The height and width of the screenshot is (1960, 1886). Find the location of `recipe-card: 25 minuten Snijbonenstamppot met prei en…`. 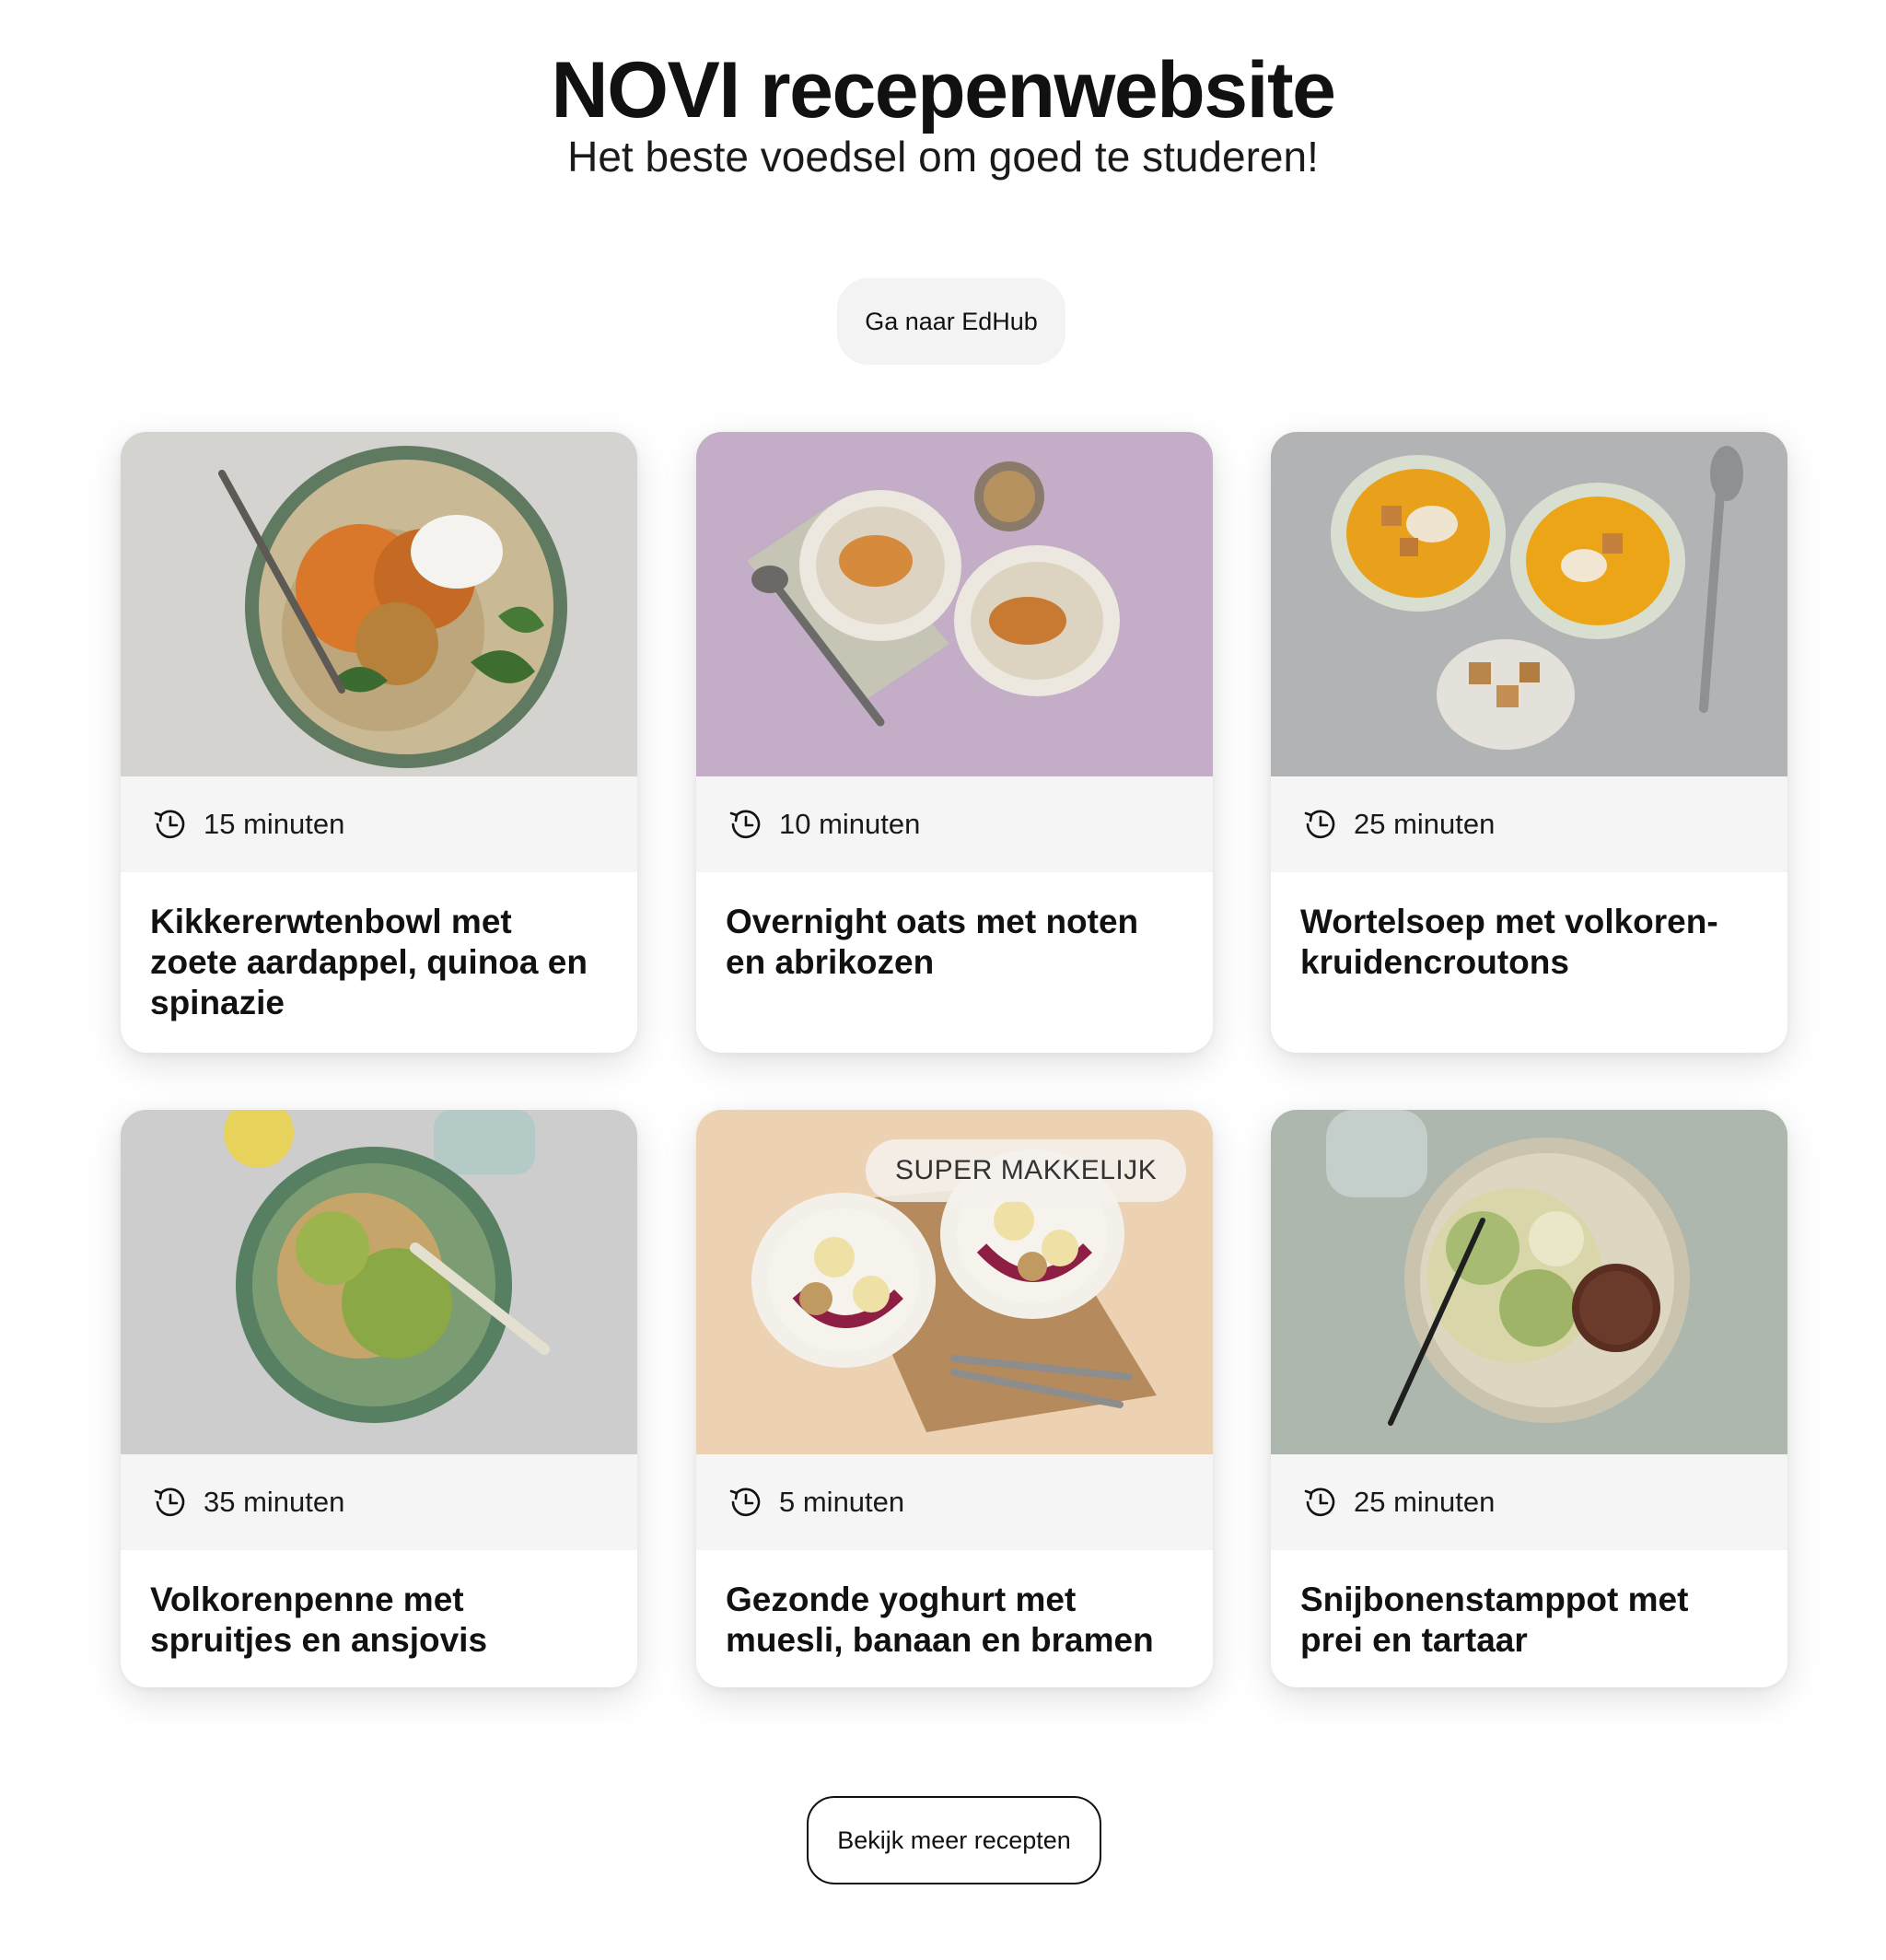

recipe-card: 25 minuten Snijbonenstamppot met prei en… is located at coordinates (1529, 1398).